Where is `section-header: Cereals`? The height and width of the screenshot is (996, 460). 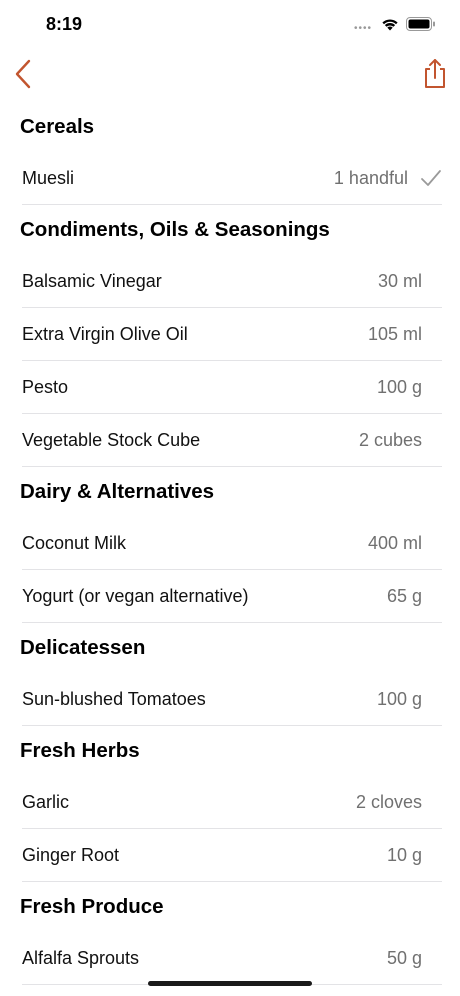
section-header: Cereals is located at coordinates (57, 126).